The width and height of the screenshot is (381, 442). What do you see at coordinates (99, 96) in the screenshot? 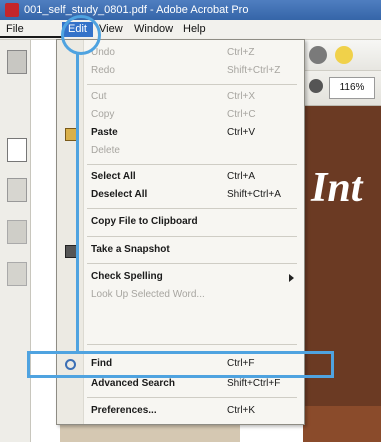
I see `menu-item-label: Cut` at bounding box center [99, 96].